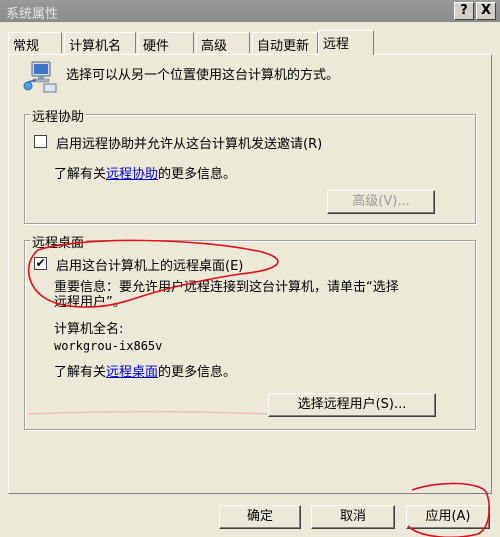 This screenshot has width=500, height=537. I want to click on remote-desktop-checkbox: ✔, so click(40, 263).